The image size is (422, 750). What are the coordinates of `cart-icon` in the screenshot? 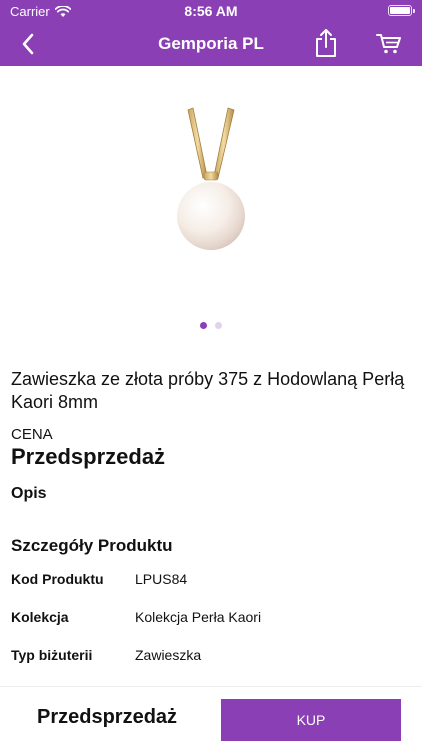 It's located at (388, 44).